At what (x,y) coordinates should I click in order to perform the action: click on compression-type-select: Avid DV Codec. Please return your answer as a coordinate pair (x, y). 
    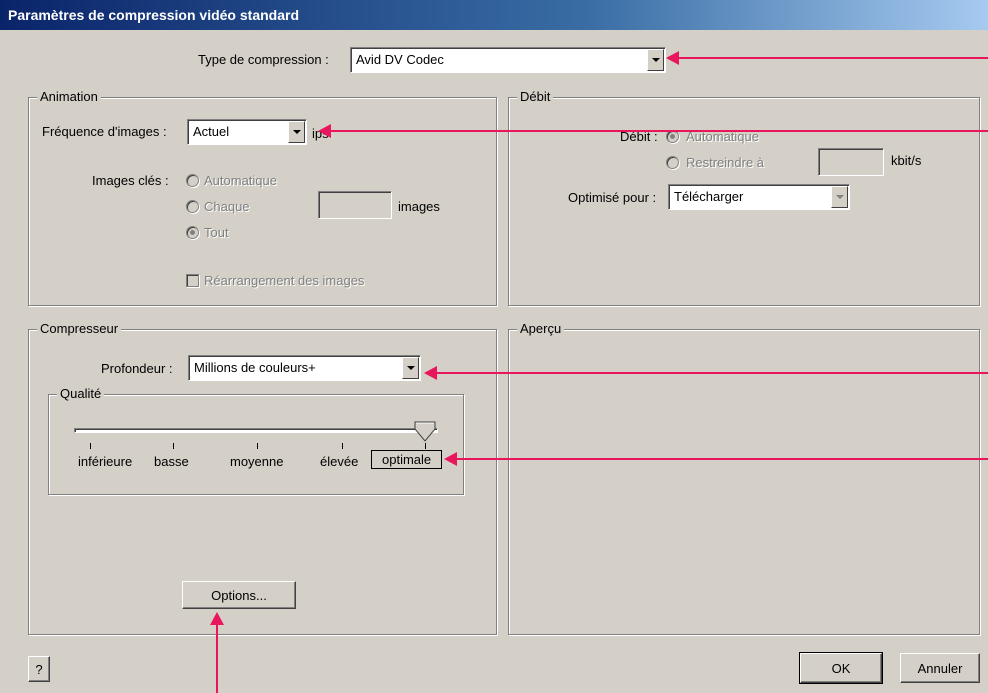
    Looking at the image, I should click on (508, 60).